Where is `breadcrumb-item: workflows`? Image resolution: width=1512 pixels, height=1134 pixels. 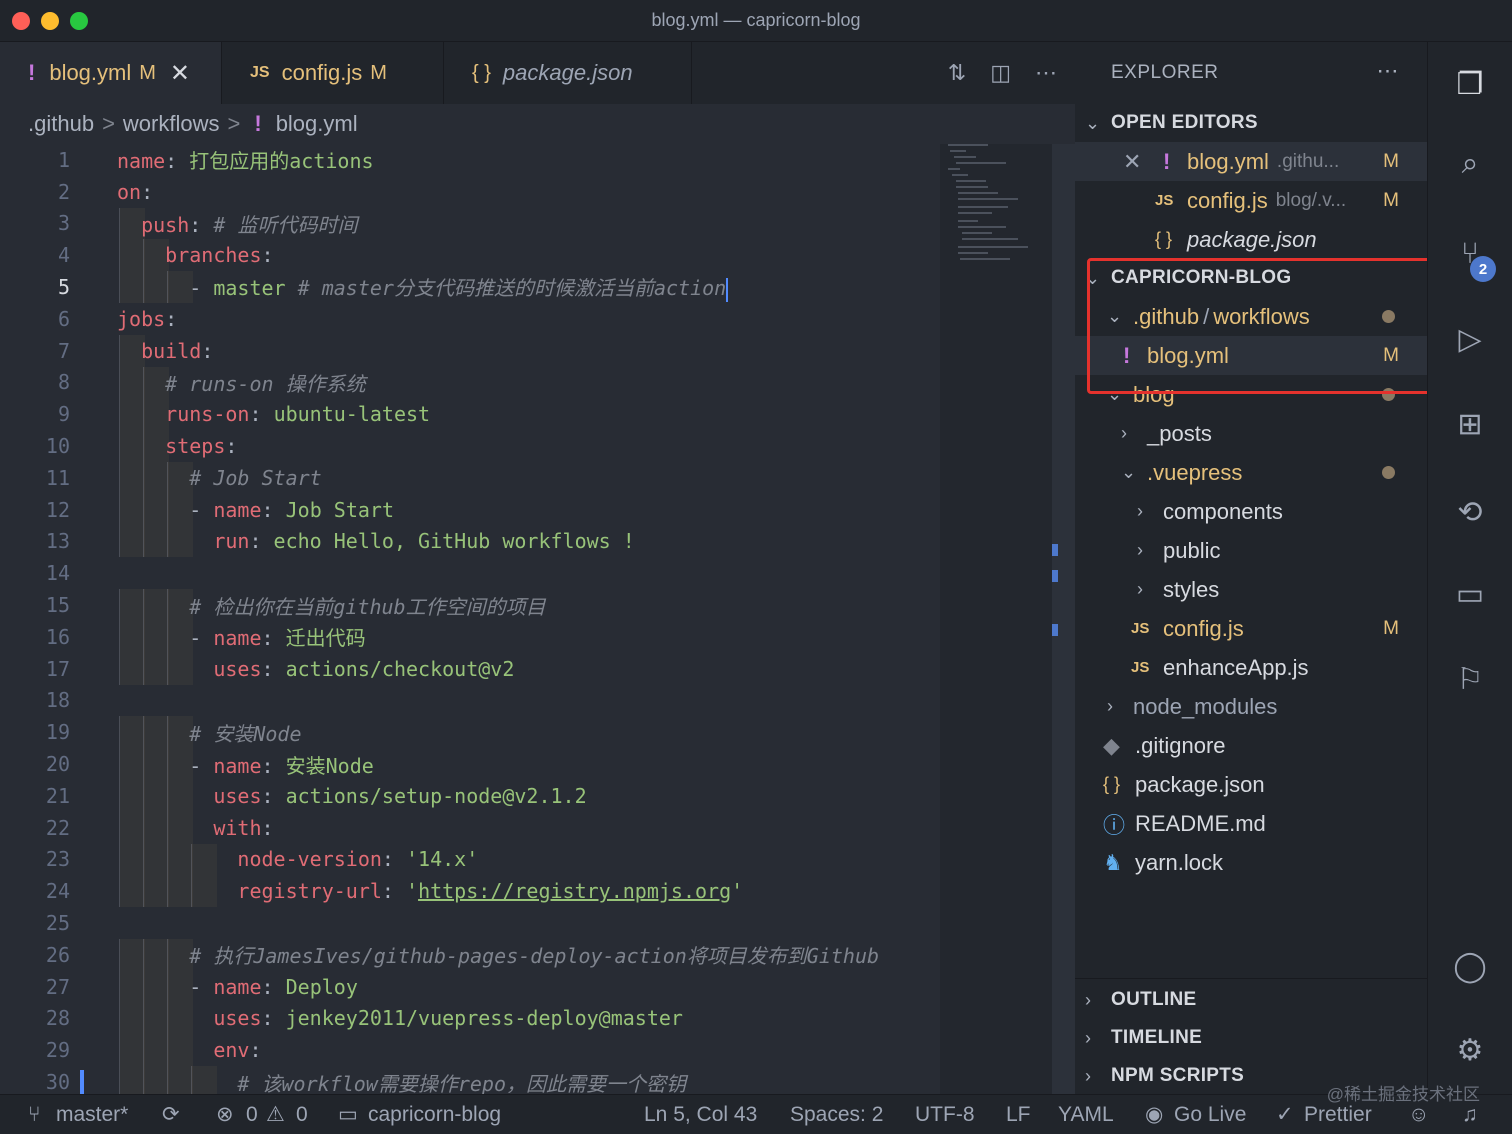
breadcrumb-item: workflows is located at coordinates (171, 124).